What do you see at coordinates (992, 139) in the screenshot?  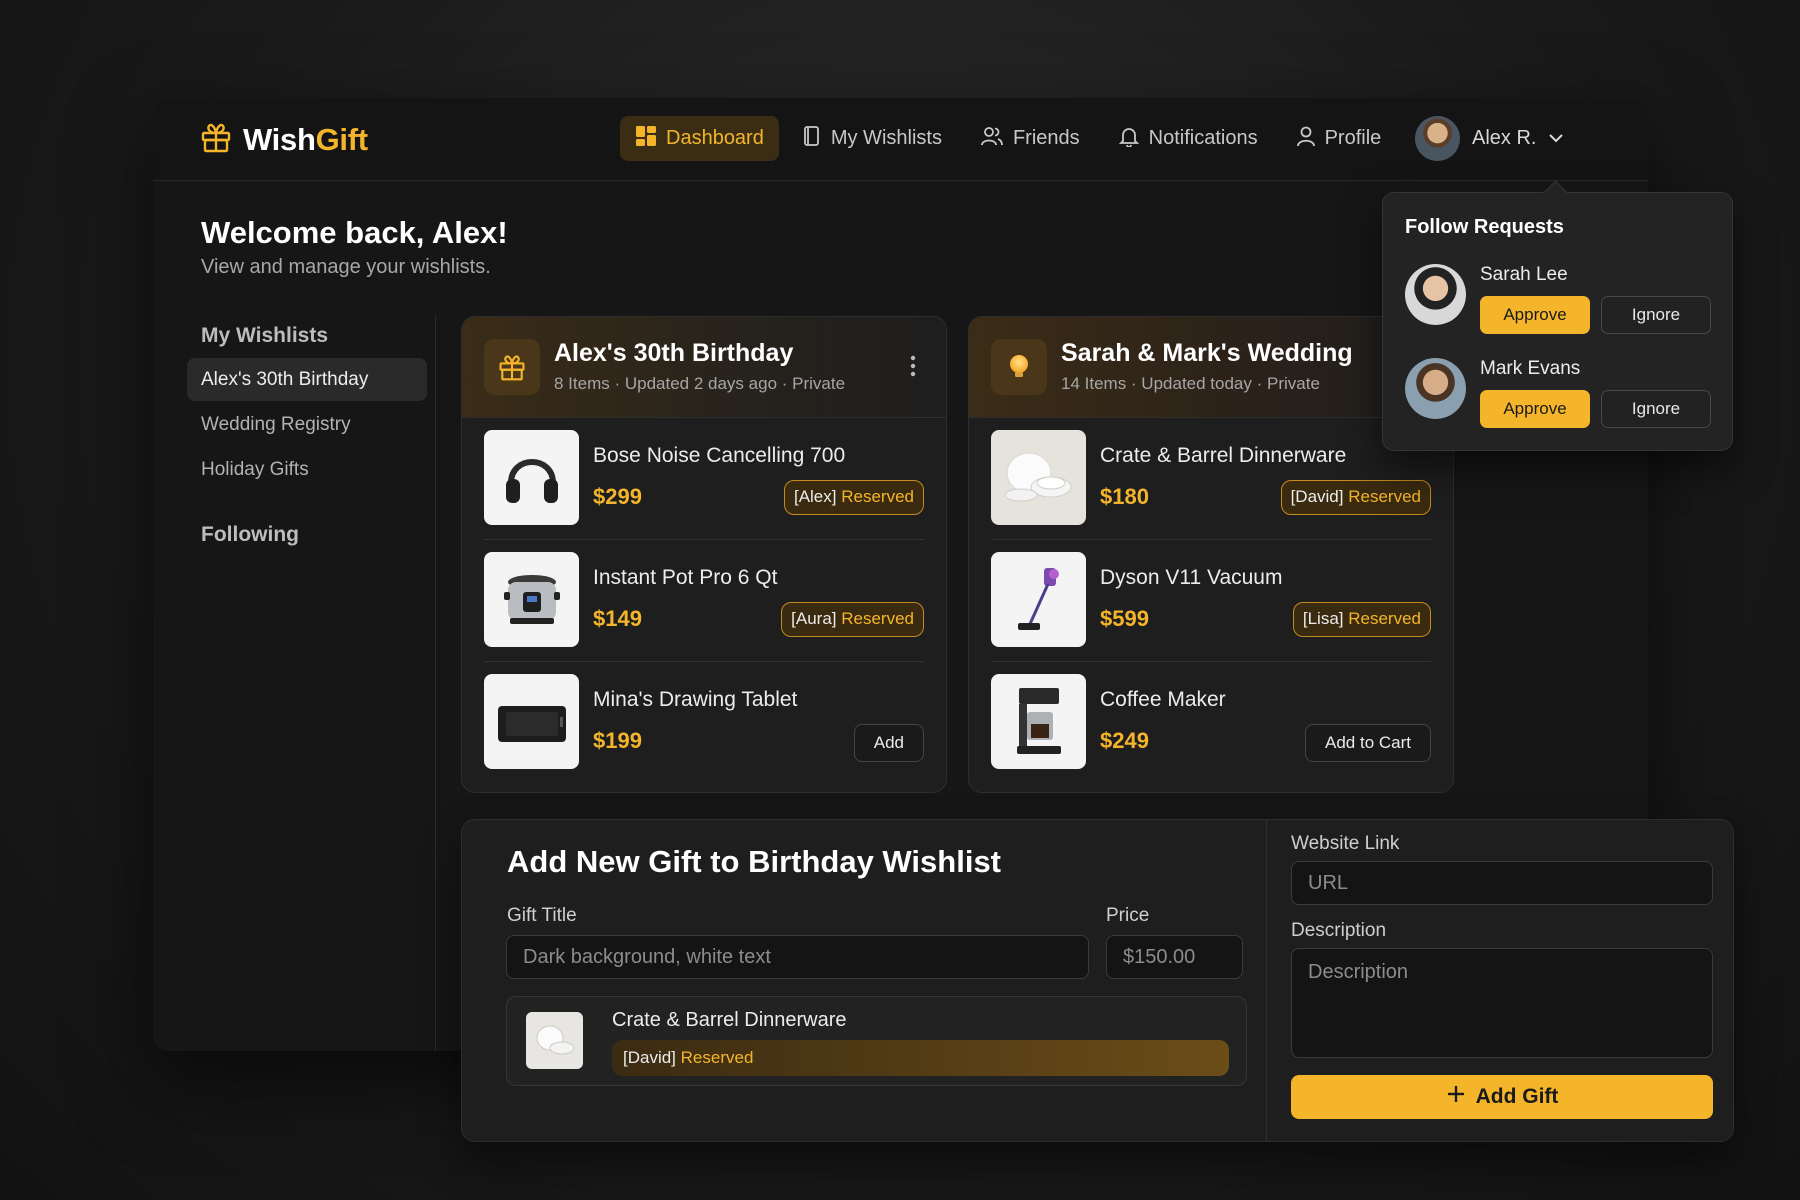 I see `friends-icon` at bounding box center [992, 139].